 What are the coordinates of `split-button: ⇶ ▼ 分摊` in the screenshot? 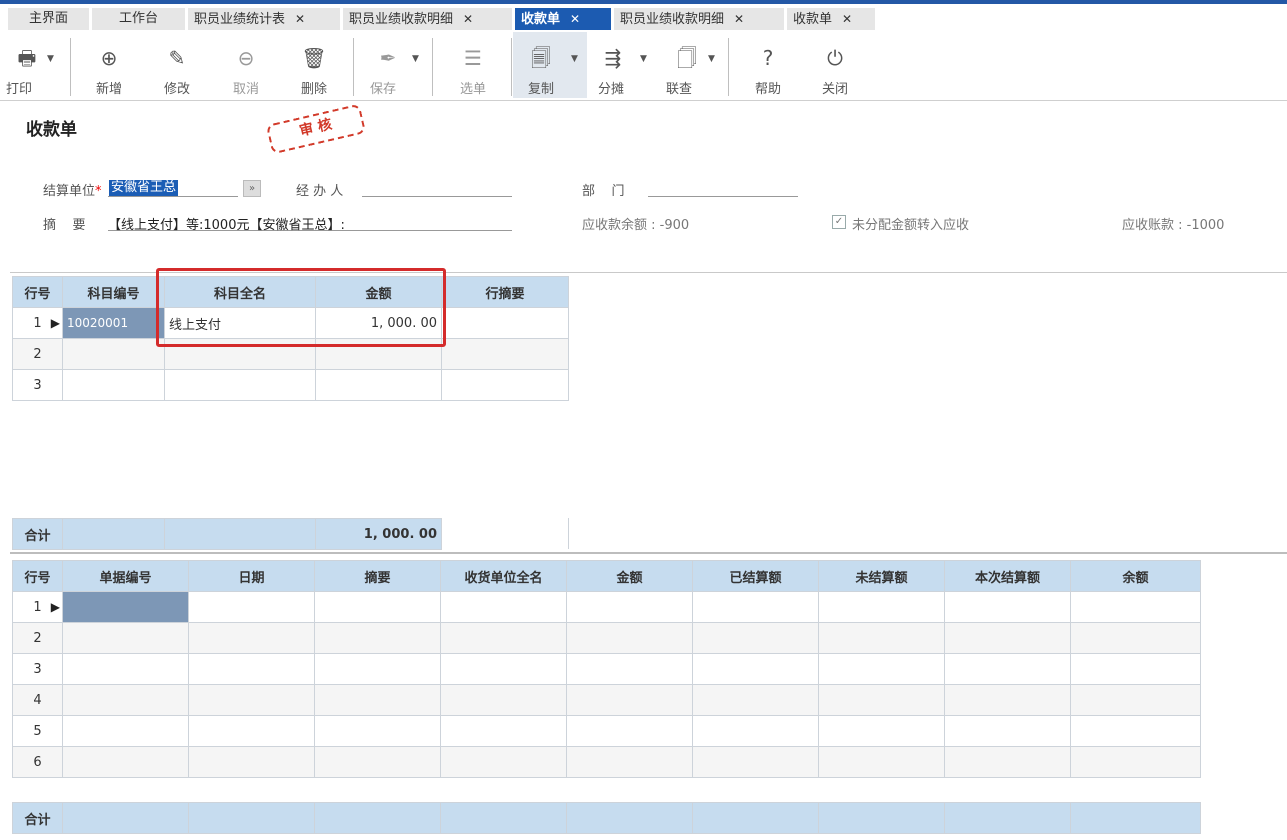 It's located at (625, 65).